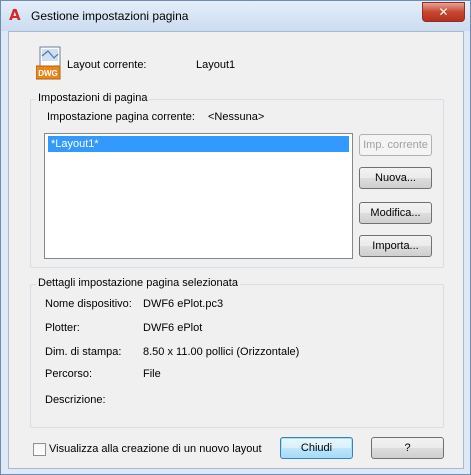  Describe the element at coordinates (235, 16) in the screenshot. I see `title-bar: A Gestione impostazioni pagina ✕` at that location.